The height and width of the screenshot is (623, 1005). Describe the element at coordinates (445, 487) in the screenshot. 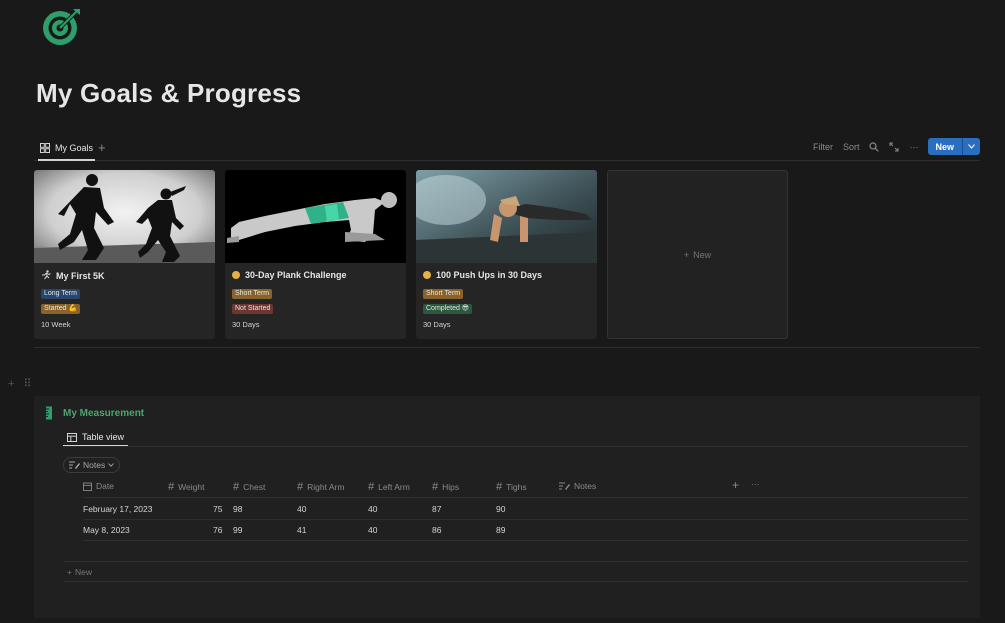

I see `column-header-hips: # Hips` at that location.